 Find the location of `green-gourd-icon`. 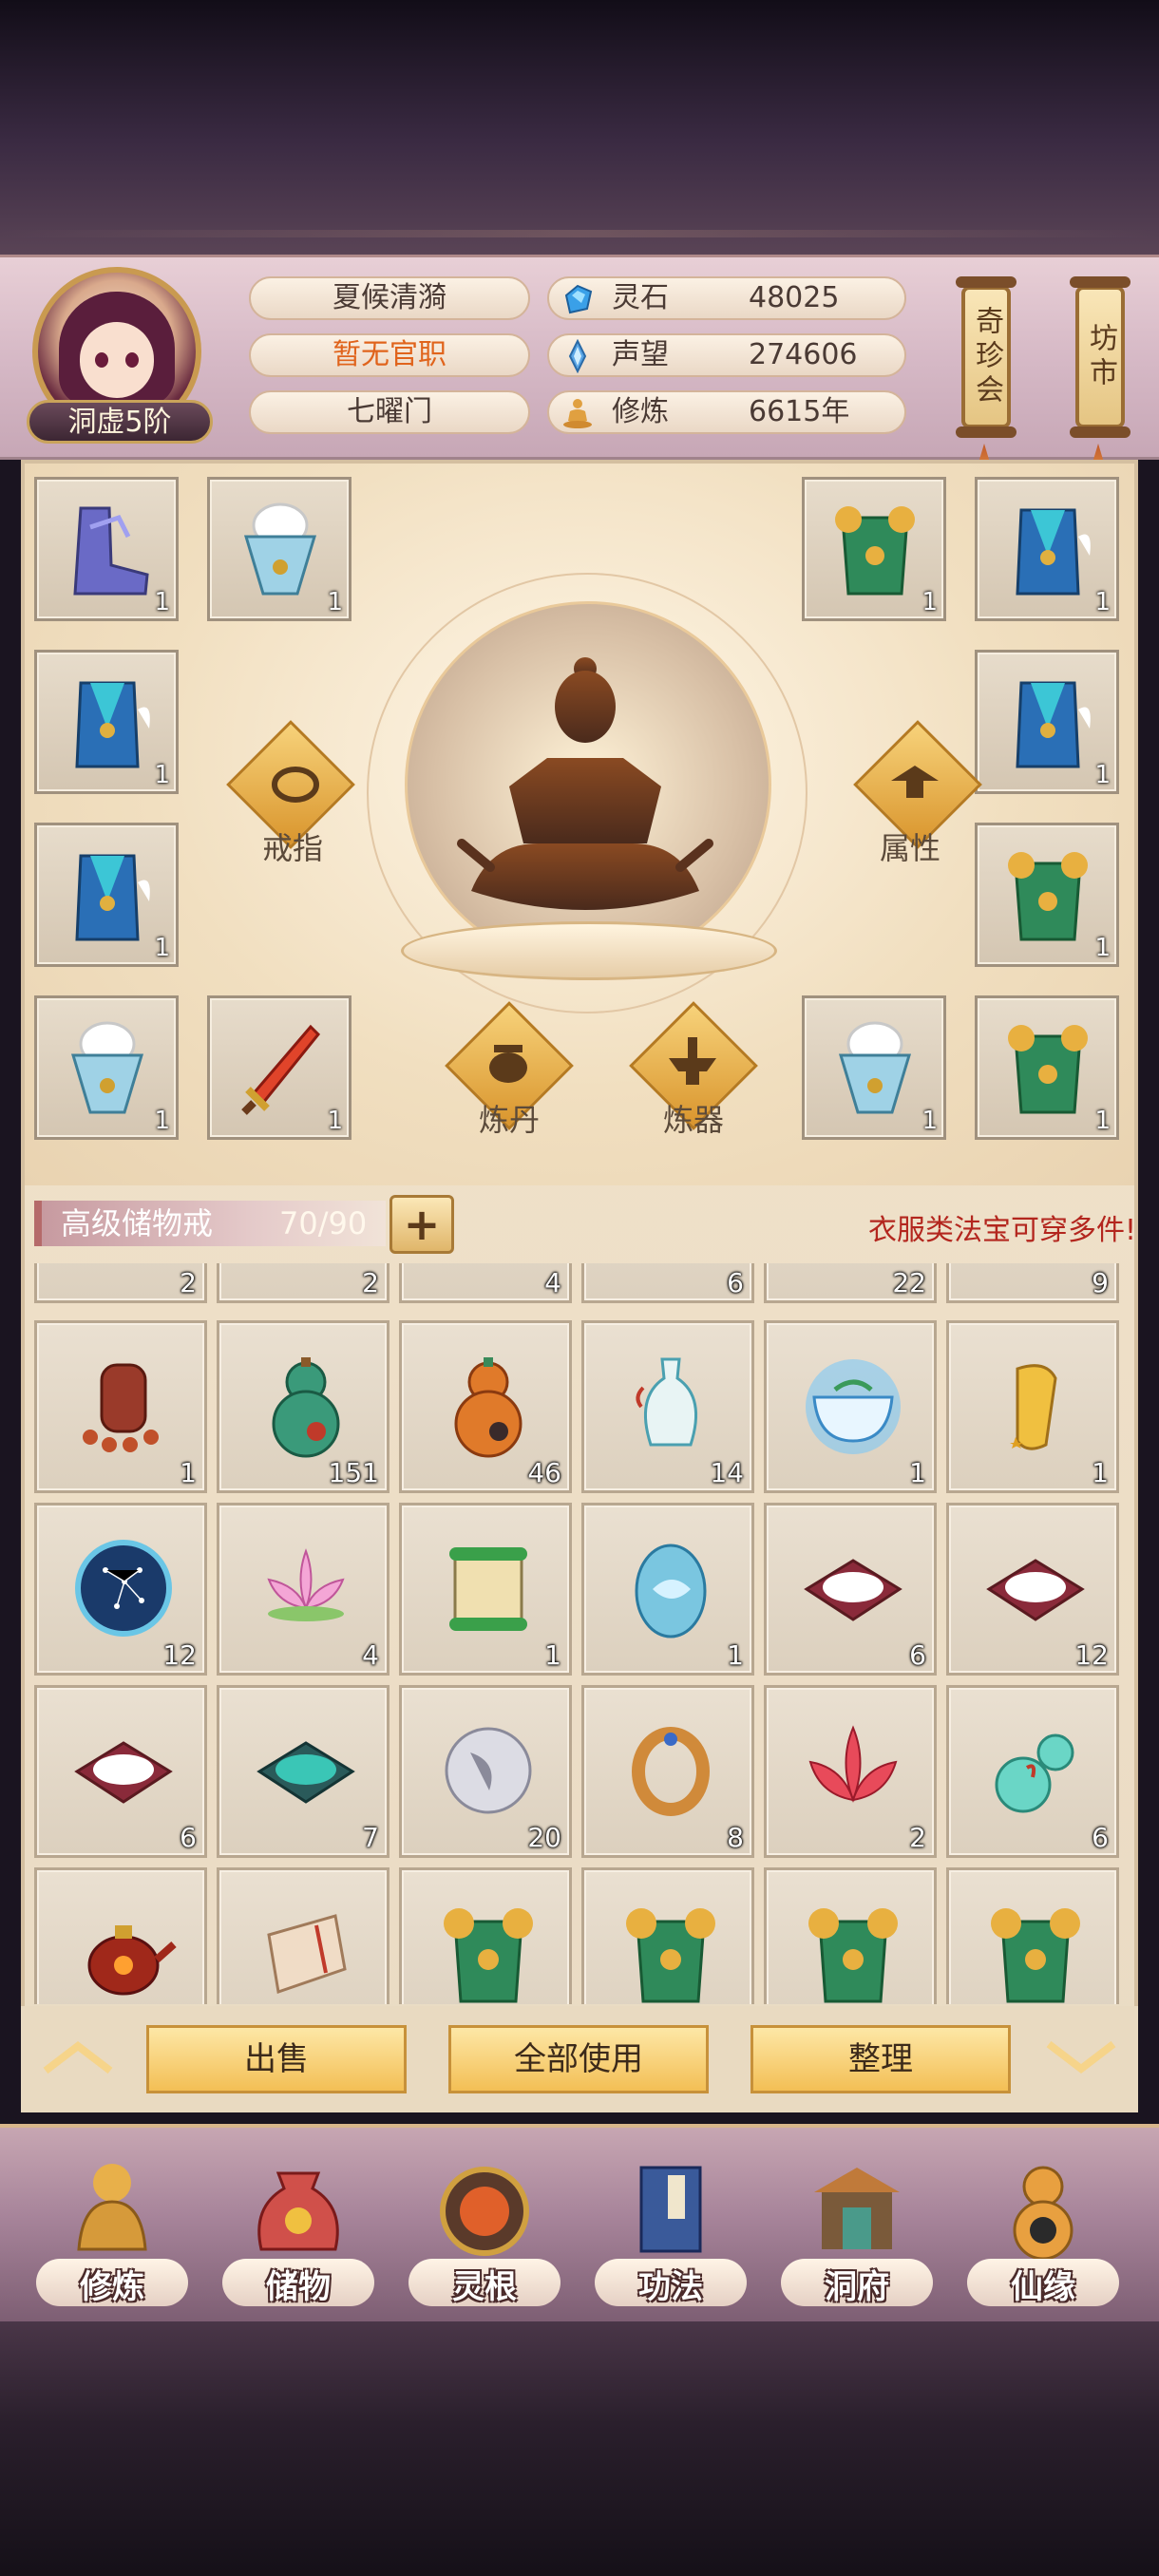

green-gourd-icon is located at coordinates (306, 1407).